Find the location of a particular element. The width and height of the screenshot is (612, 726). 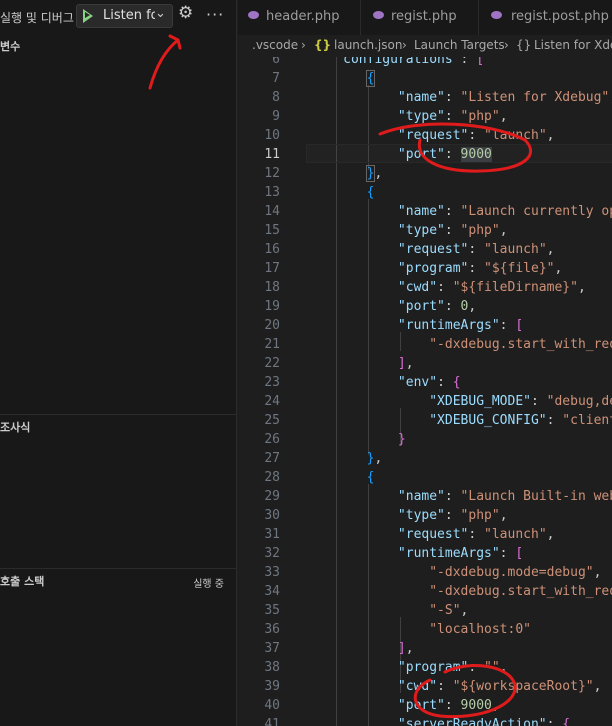

gear-icon: ⚙ is located at coordinates (185, 13).